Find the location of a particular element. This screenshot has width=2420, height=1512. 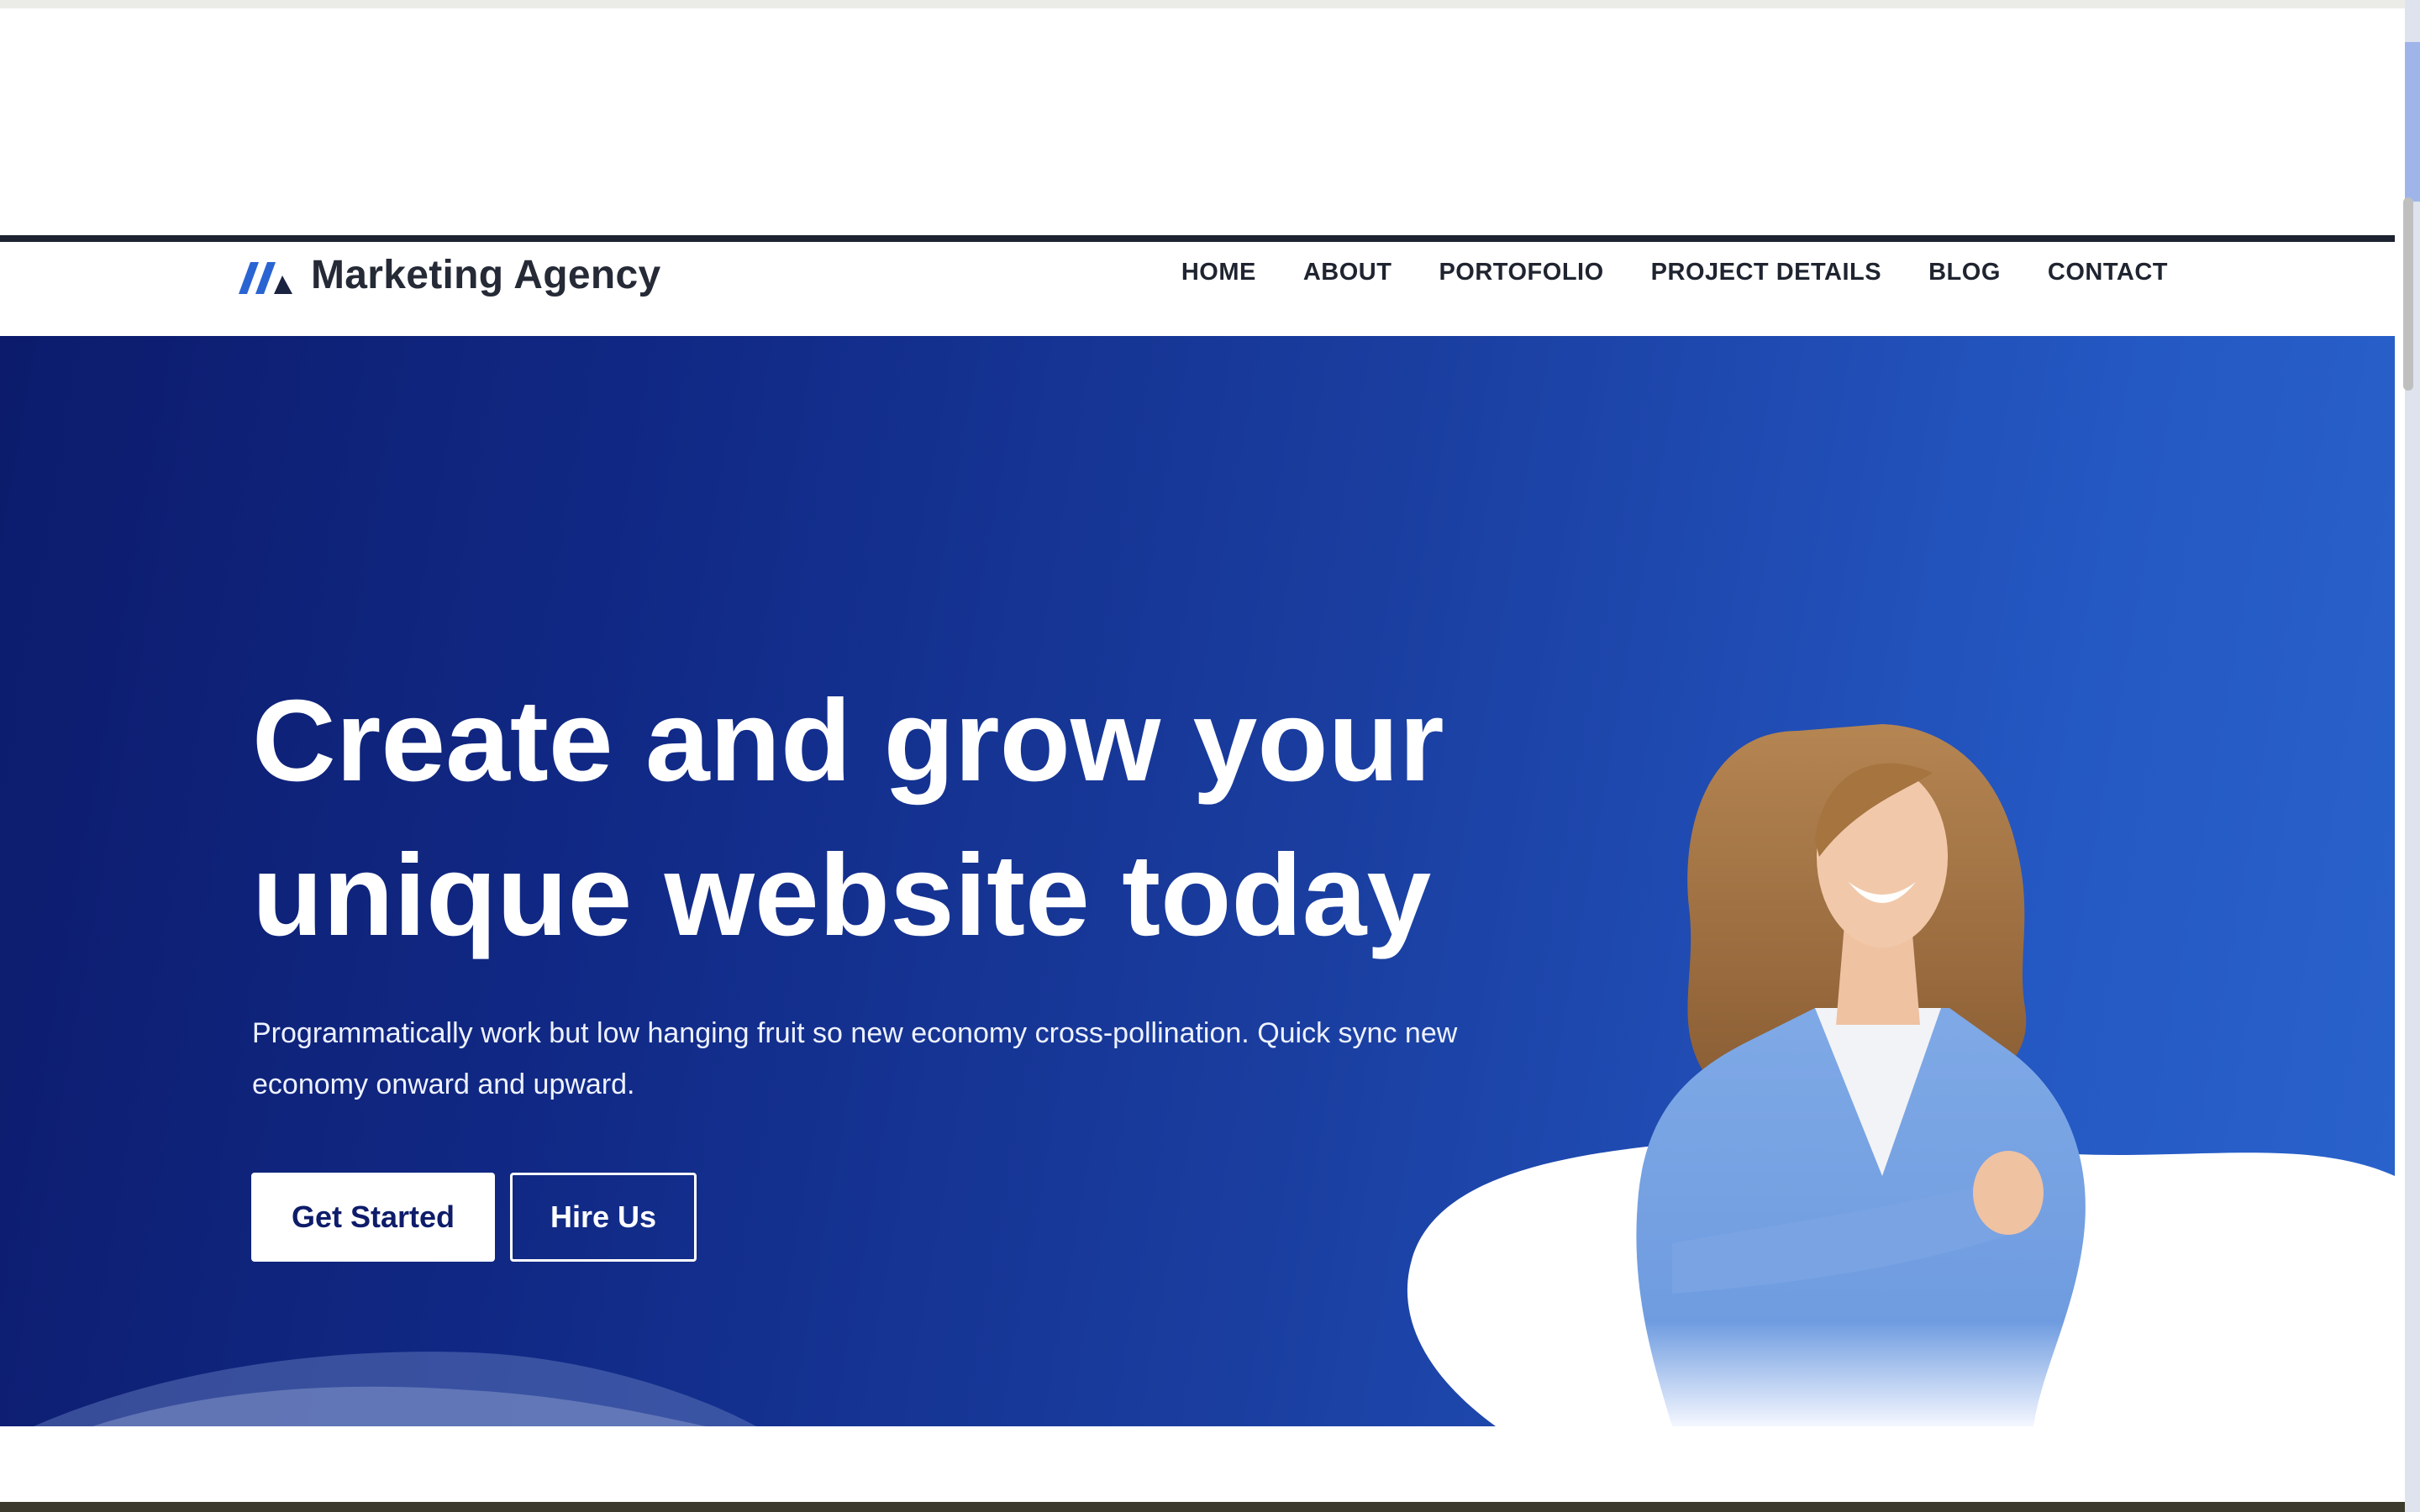

top-divider is located at coordinates (1197, 238).